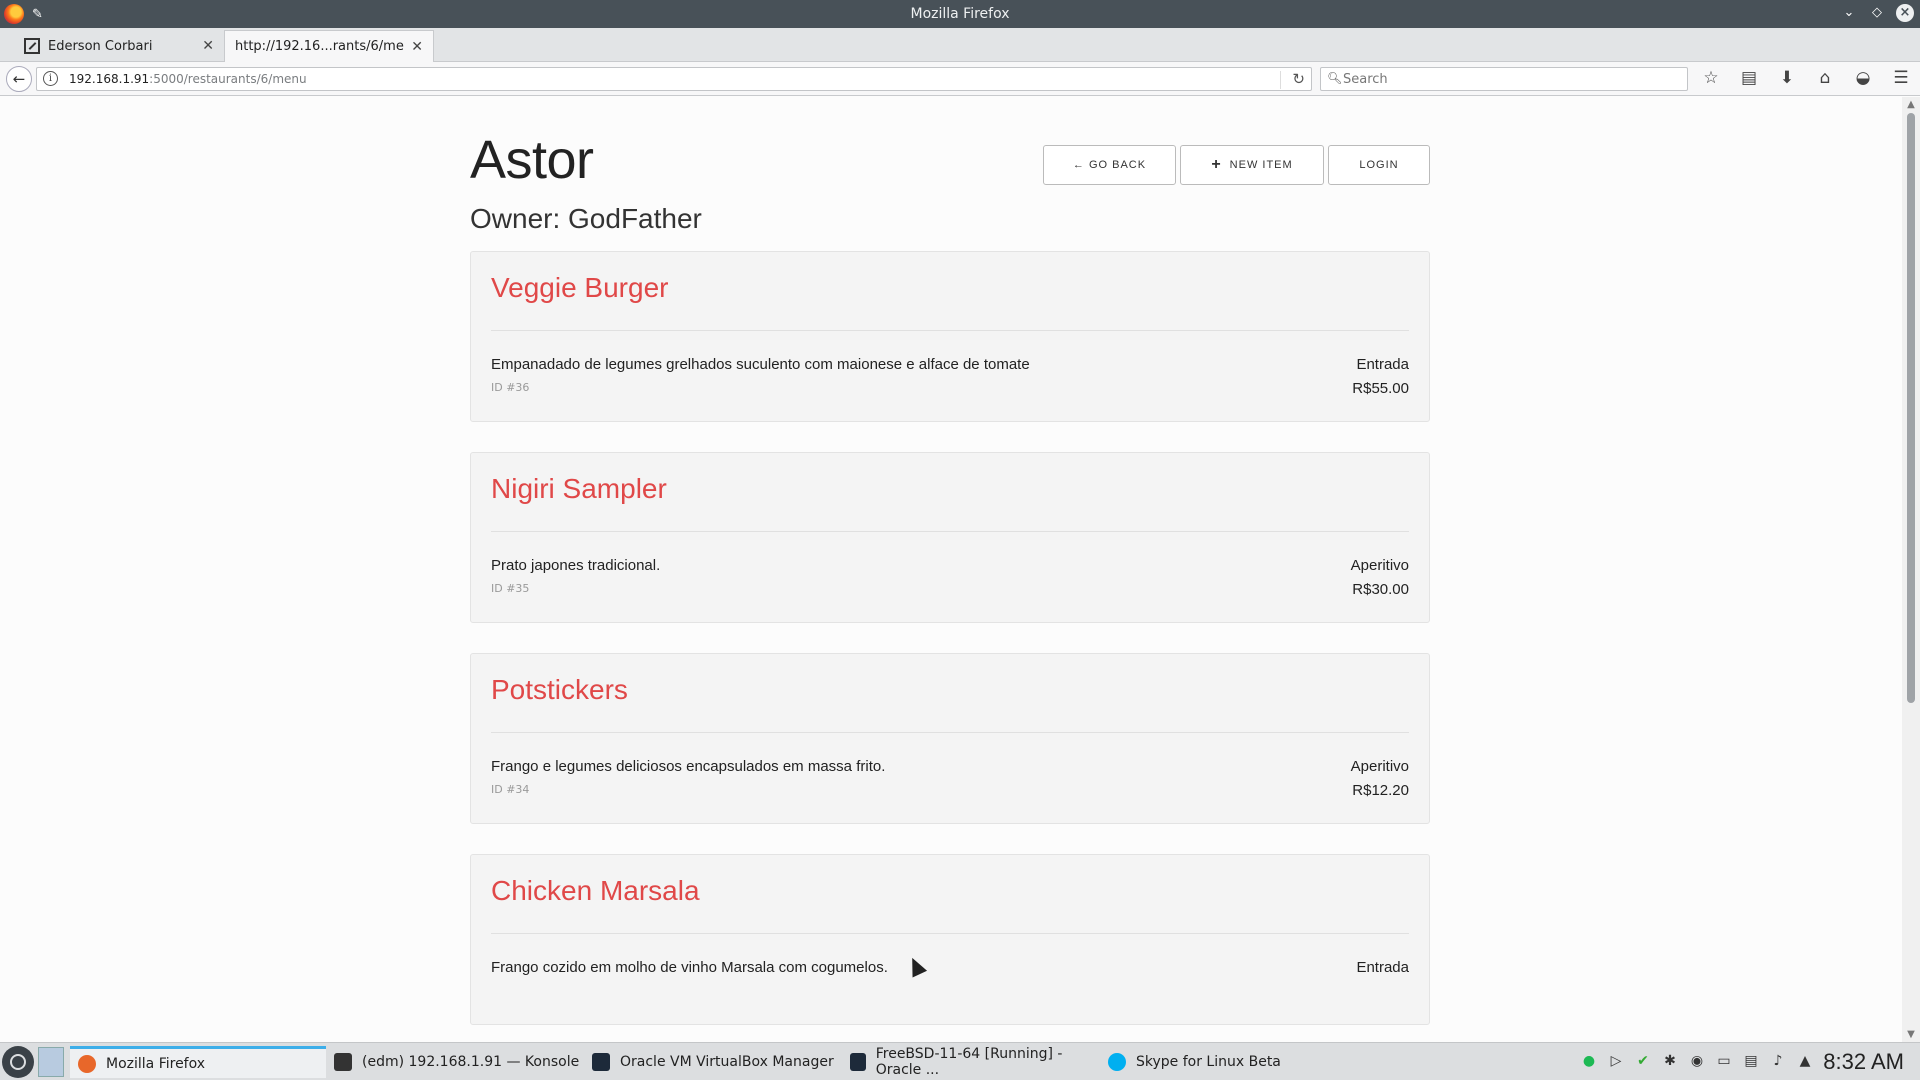  I want to click on vpn-icon: ◉, so click(1697, 1061).